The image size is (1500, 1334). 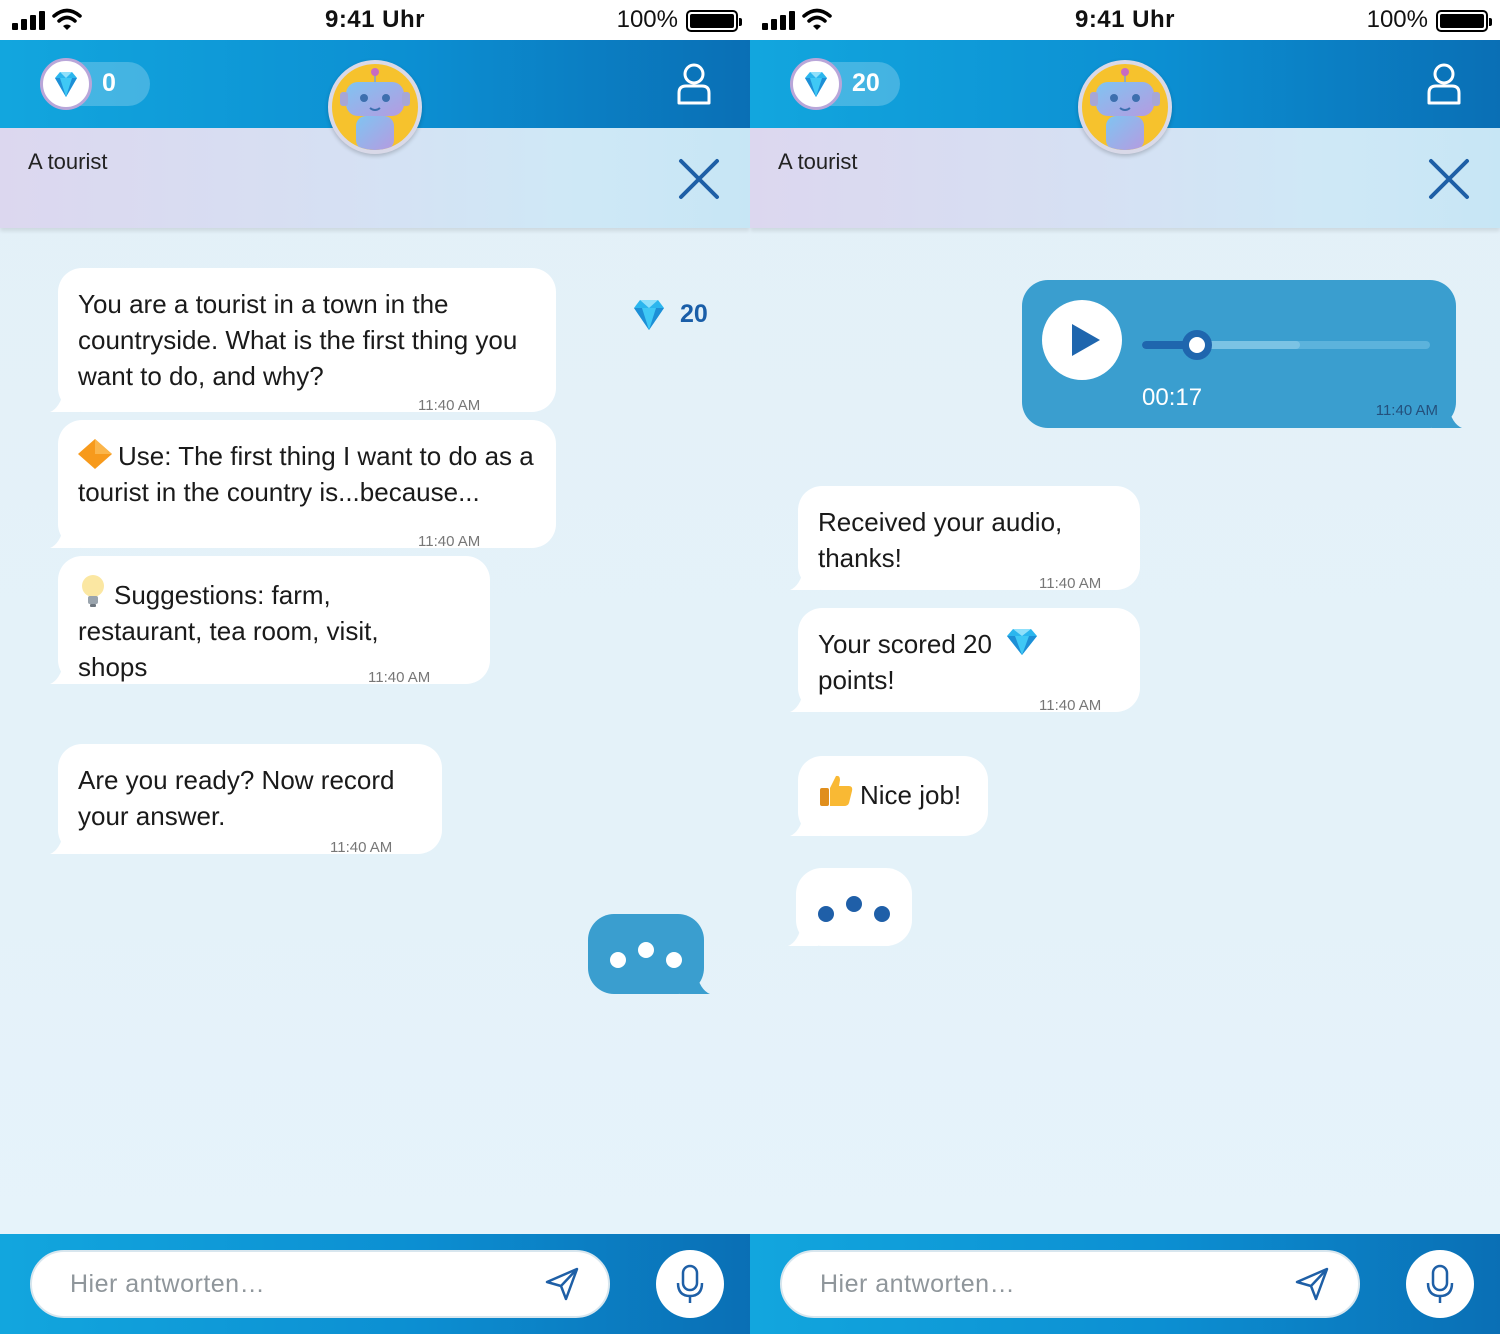 I want to click on bot-message: Received your audio, thanks! 11:40 AM, so click(x=965, y=539).